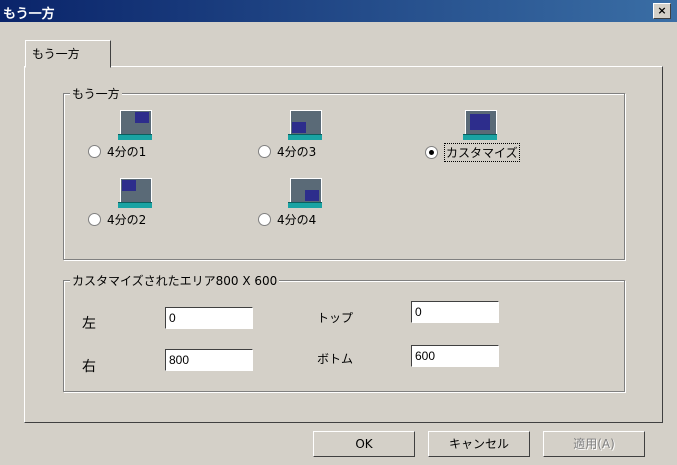 The height and width of the screenshot is (465, 677). What do you see at coordinates (175, 280) in the screenshot?
I see `custom-area-legend: カスタマイズされたエリア800 X 600` at bounding box center [175, 280].